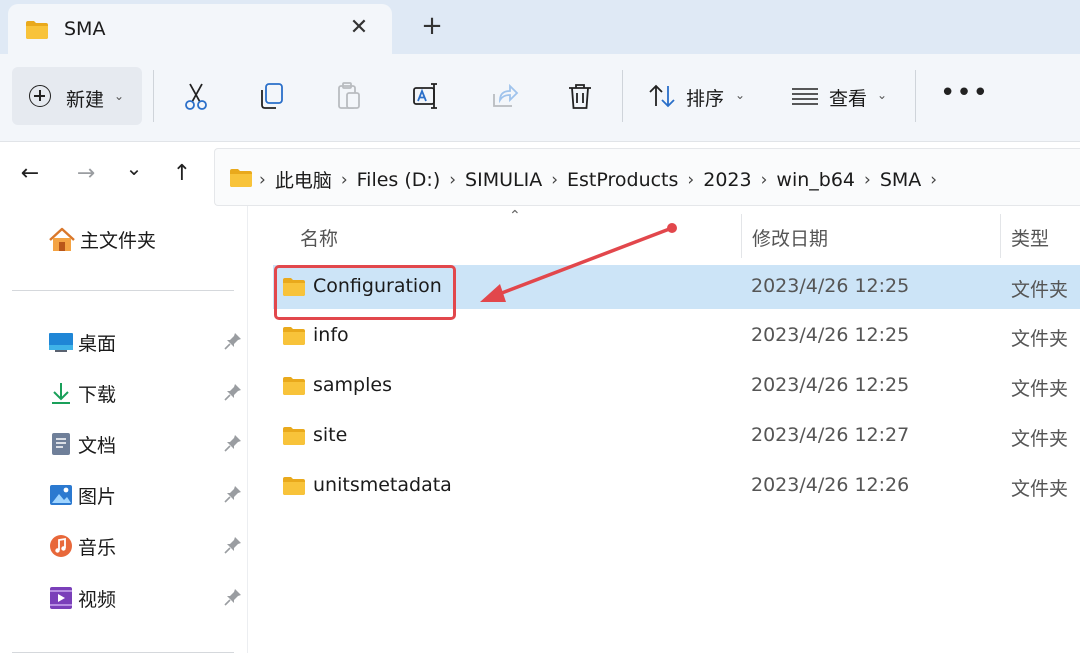 This screenshot has width=1080, height=653. I want to click on file-name: info, so click(331, 335).